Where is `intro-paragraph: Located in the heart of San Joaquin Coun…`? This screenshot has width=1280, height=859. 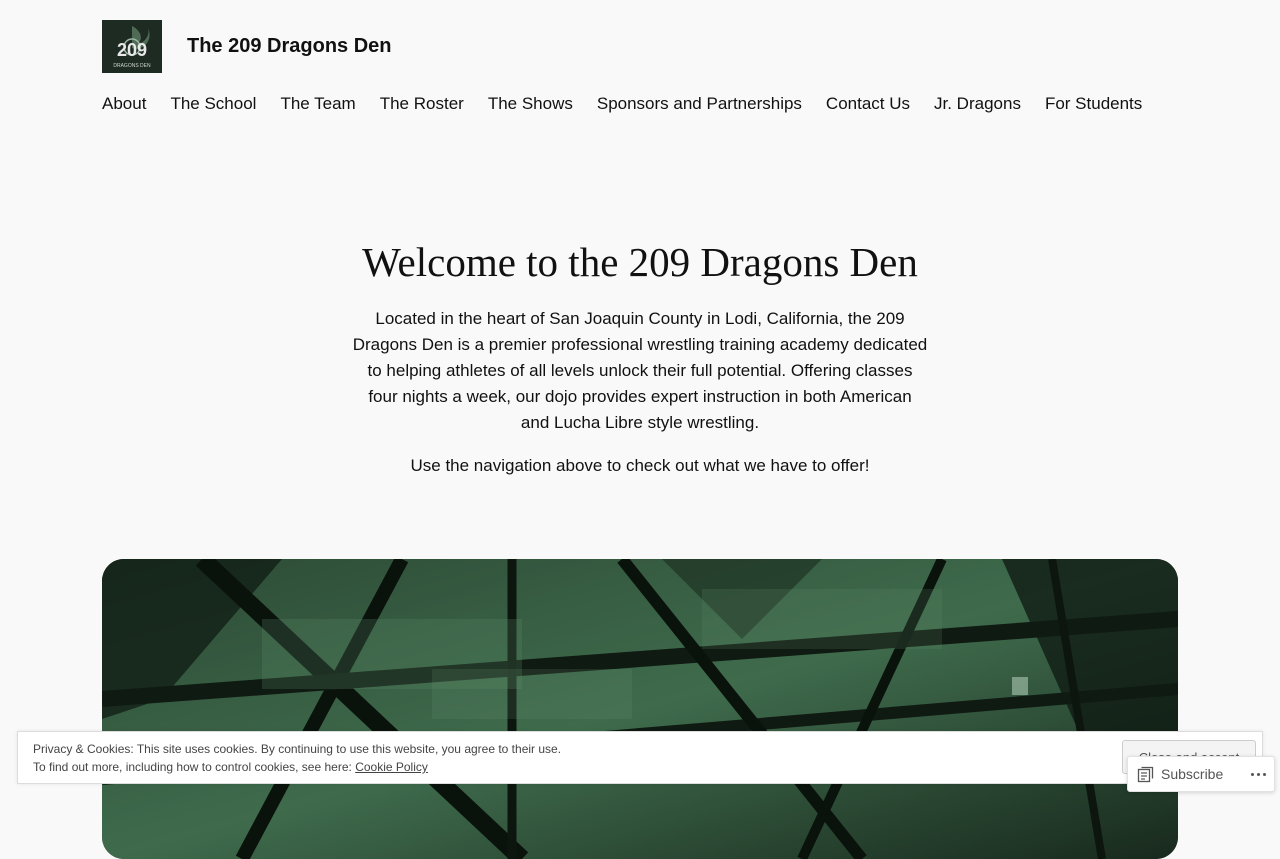
intro-paragraph: Located in the heart of San Joaquin Coun… is located at coordinates (640, 370).